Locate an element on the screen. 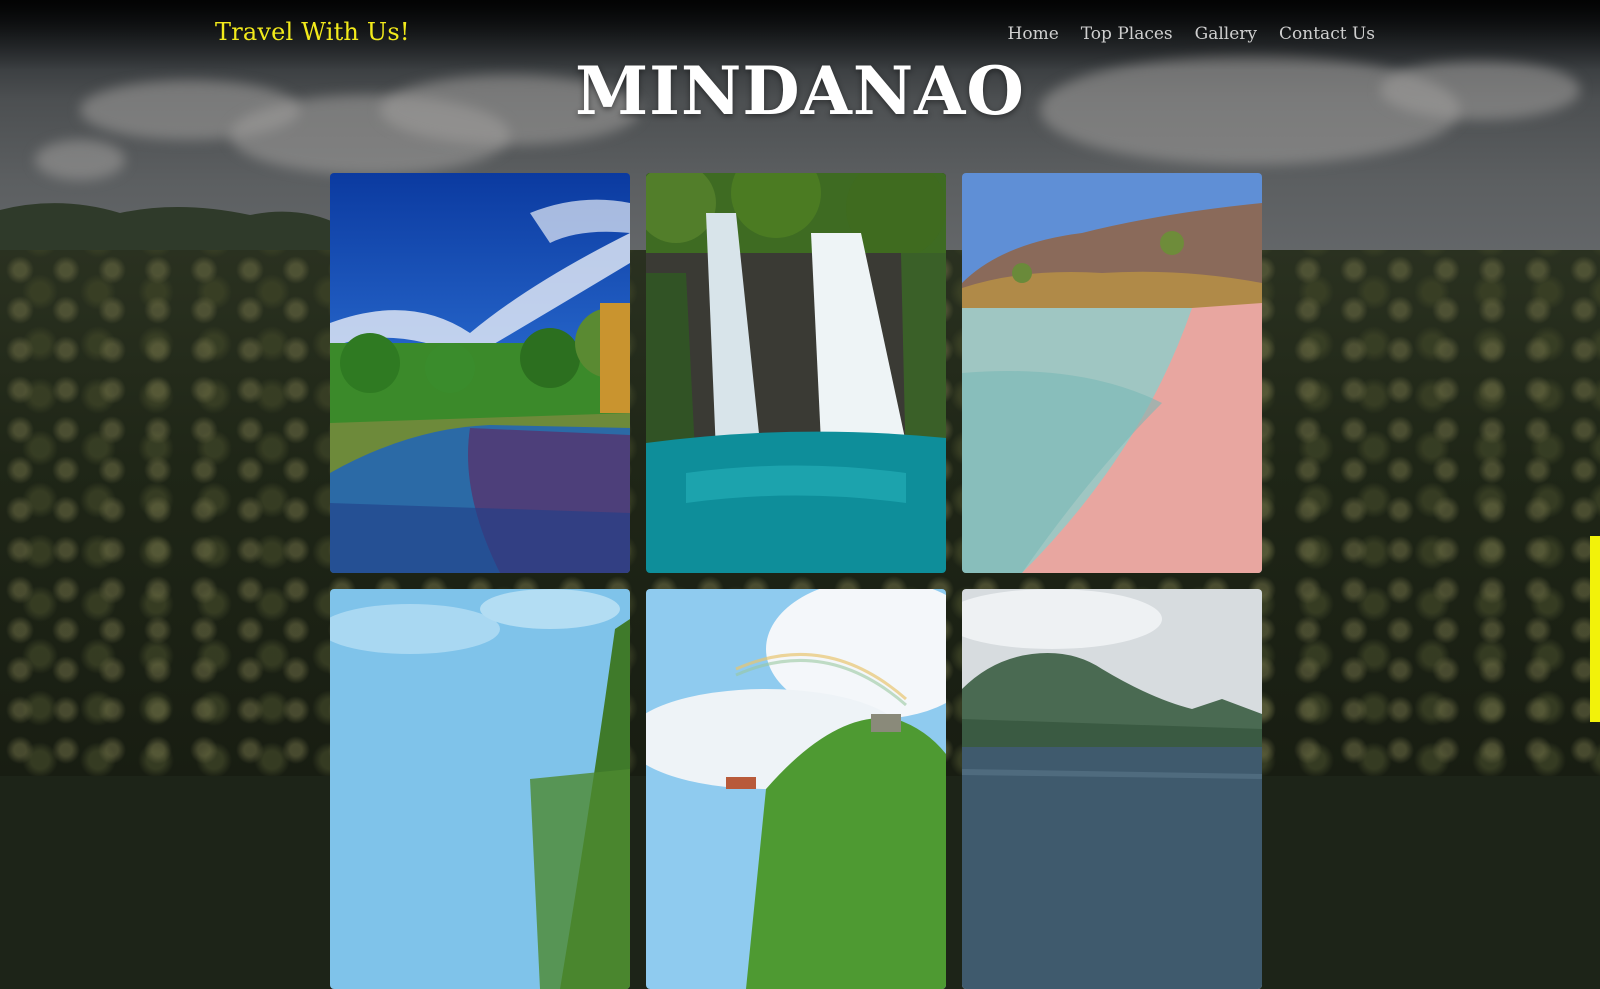 This screenshot has height=989, width=1600. park-walkway-image is located at coordinates (480, 373).